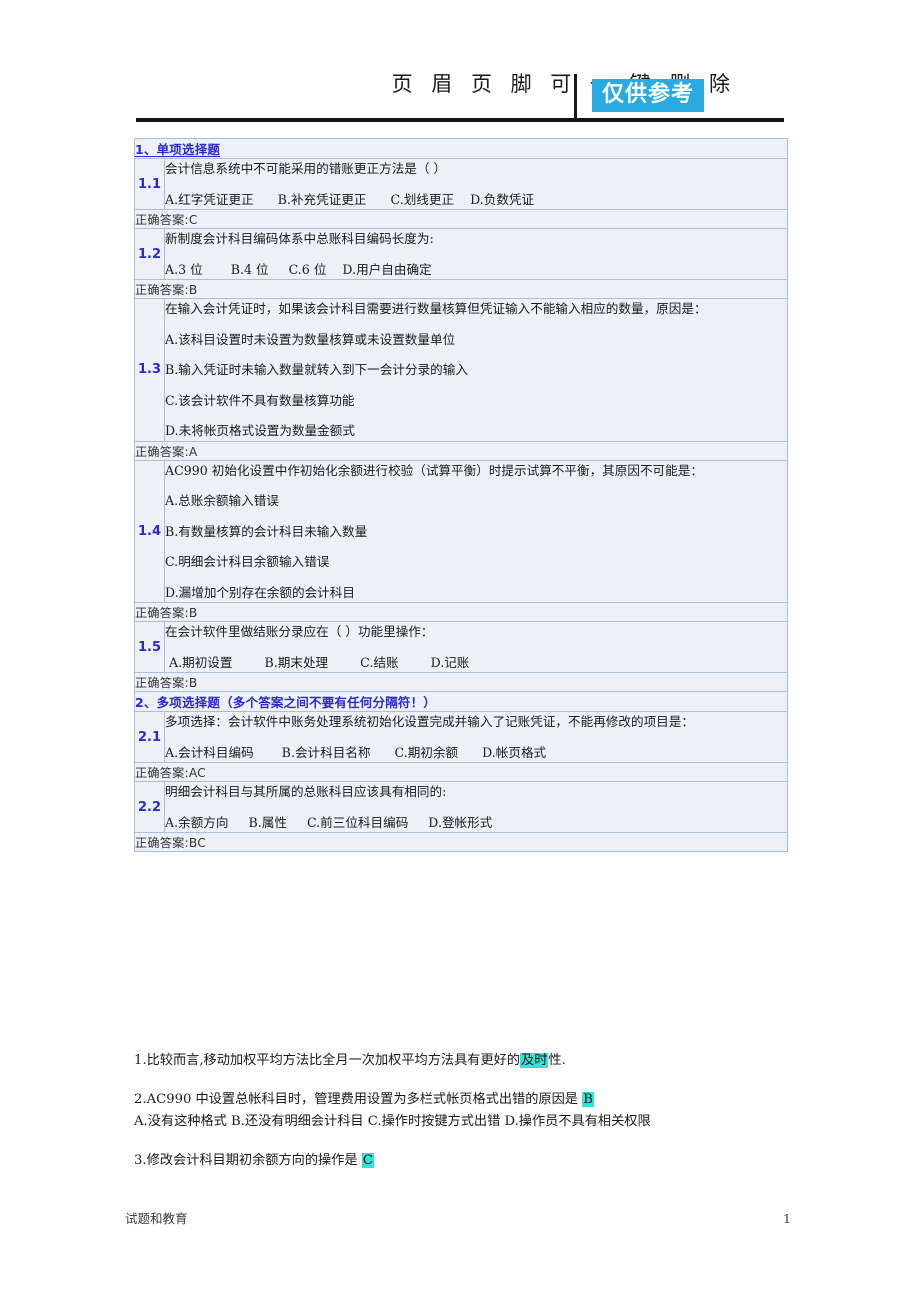 Image resolution: width=920 pixels, height=1302 pixels. What do you see at coordinates (358, 1100) in the screenshot?
I see `free-text-item-2-prefix: 2.AC990 中设置总帐科目时，管理费用设置为多栏式帐页格式出错的原因是` at bounding box center [358, 1100].